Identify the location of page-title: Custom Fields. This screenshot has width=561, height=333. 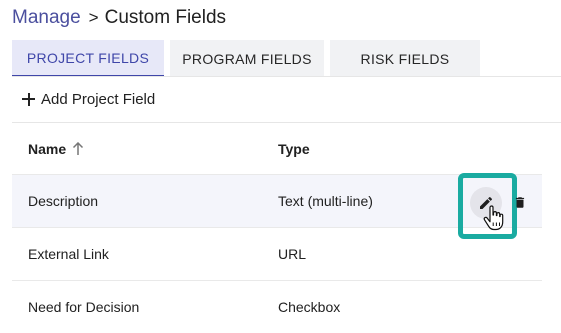
(165, 17).